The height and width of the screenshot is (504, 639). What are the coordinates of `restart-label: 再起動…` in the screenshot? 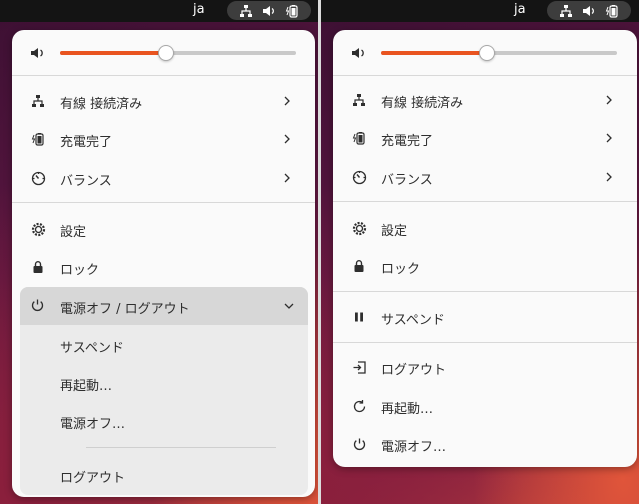 It's located at (407, 409).